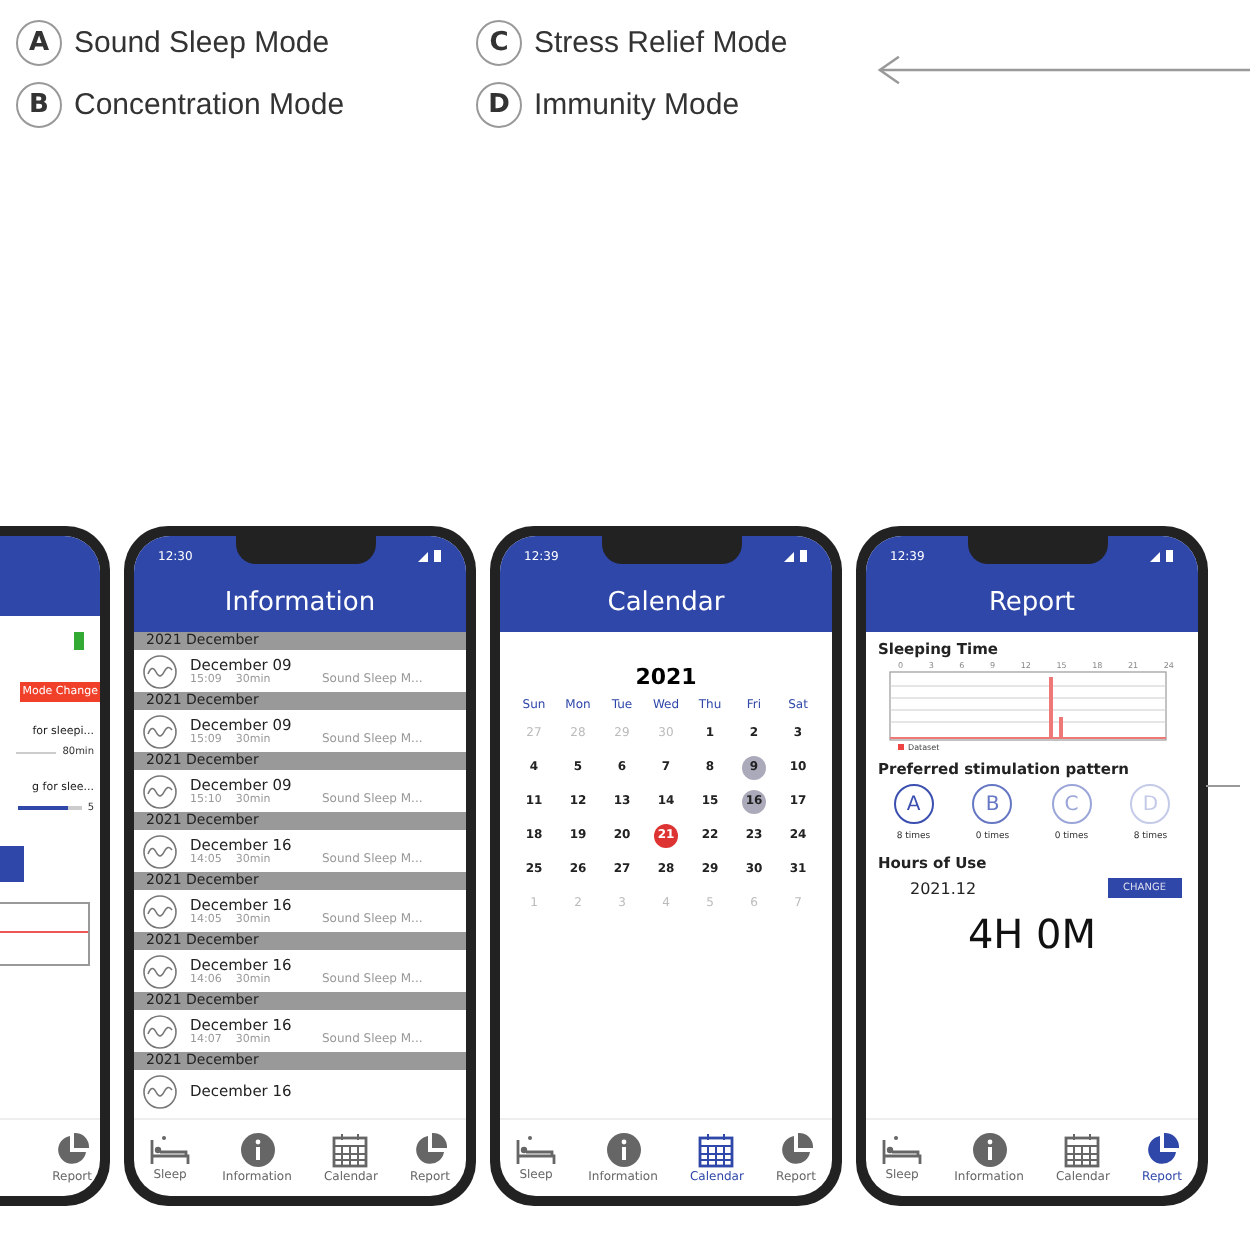 The image size is (1250, 1248). What do you see at coordinates (666, 677) in the screenshot?
I see `calendar-year: 2021` at bounding box center [666, 677].